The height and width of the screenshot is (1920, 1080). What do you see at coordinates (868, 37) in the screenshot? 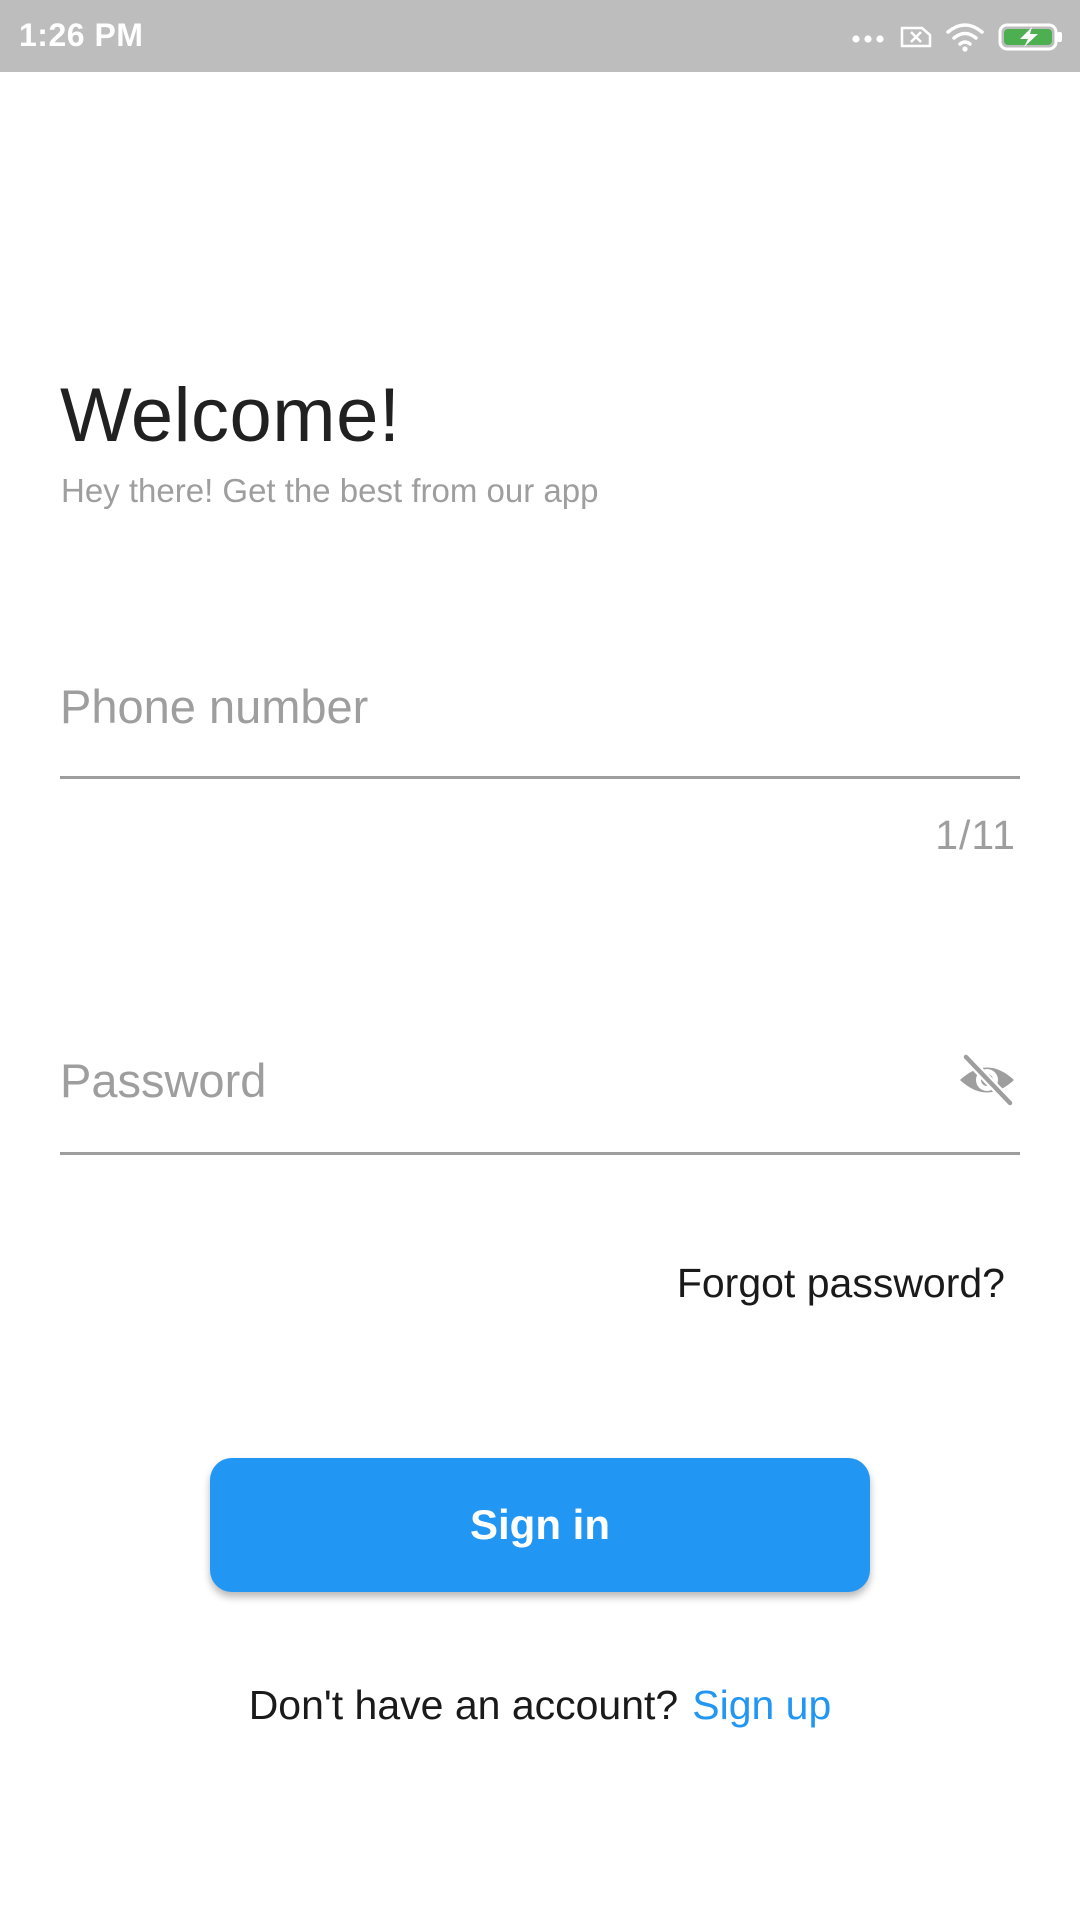
I see `more-dots-icon` at bounding box center [868, 37].